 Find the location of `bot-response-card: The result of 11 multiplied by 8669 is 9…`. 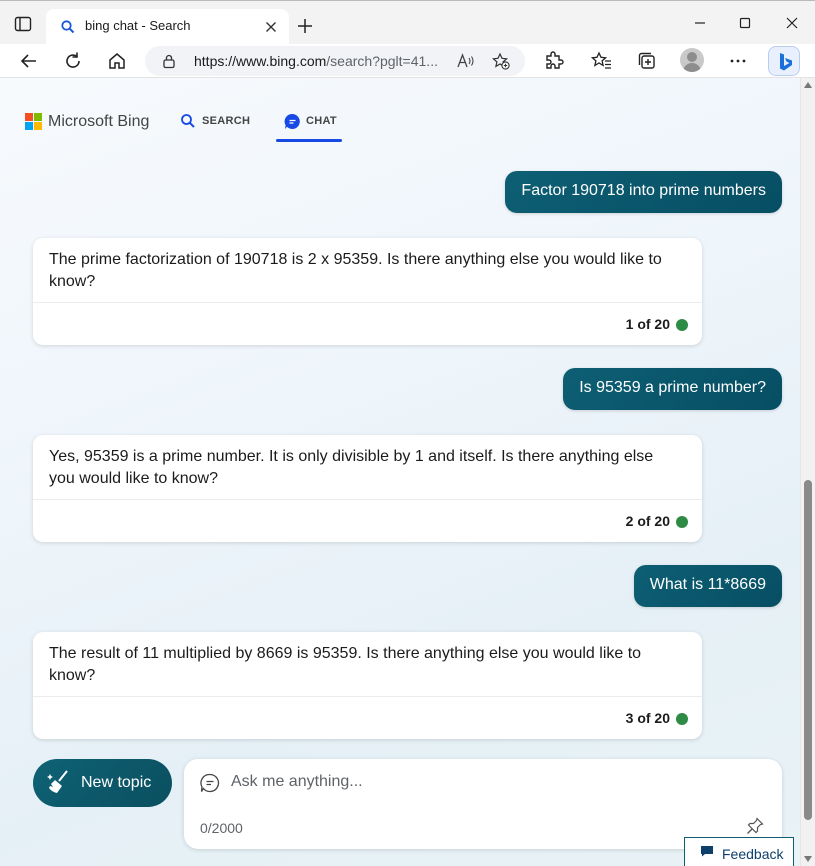

bot-response-card: The result of 11 multiplied by 8669 is 9… is located at coordinates (367, 685).